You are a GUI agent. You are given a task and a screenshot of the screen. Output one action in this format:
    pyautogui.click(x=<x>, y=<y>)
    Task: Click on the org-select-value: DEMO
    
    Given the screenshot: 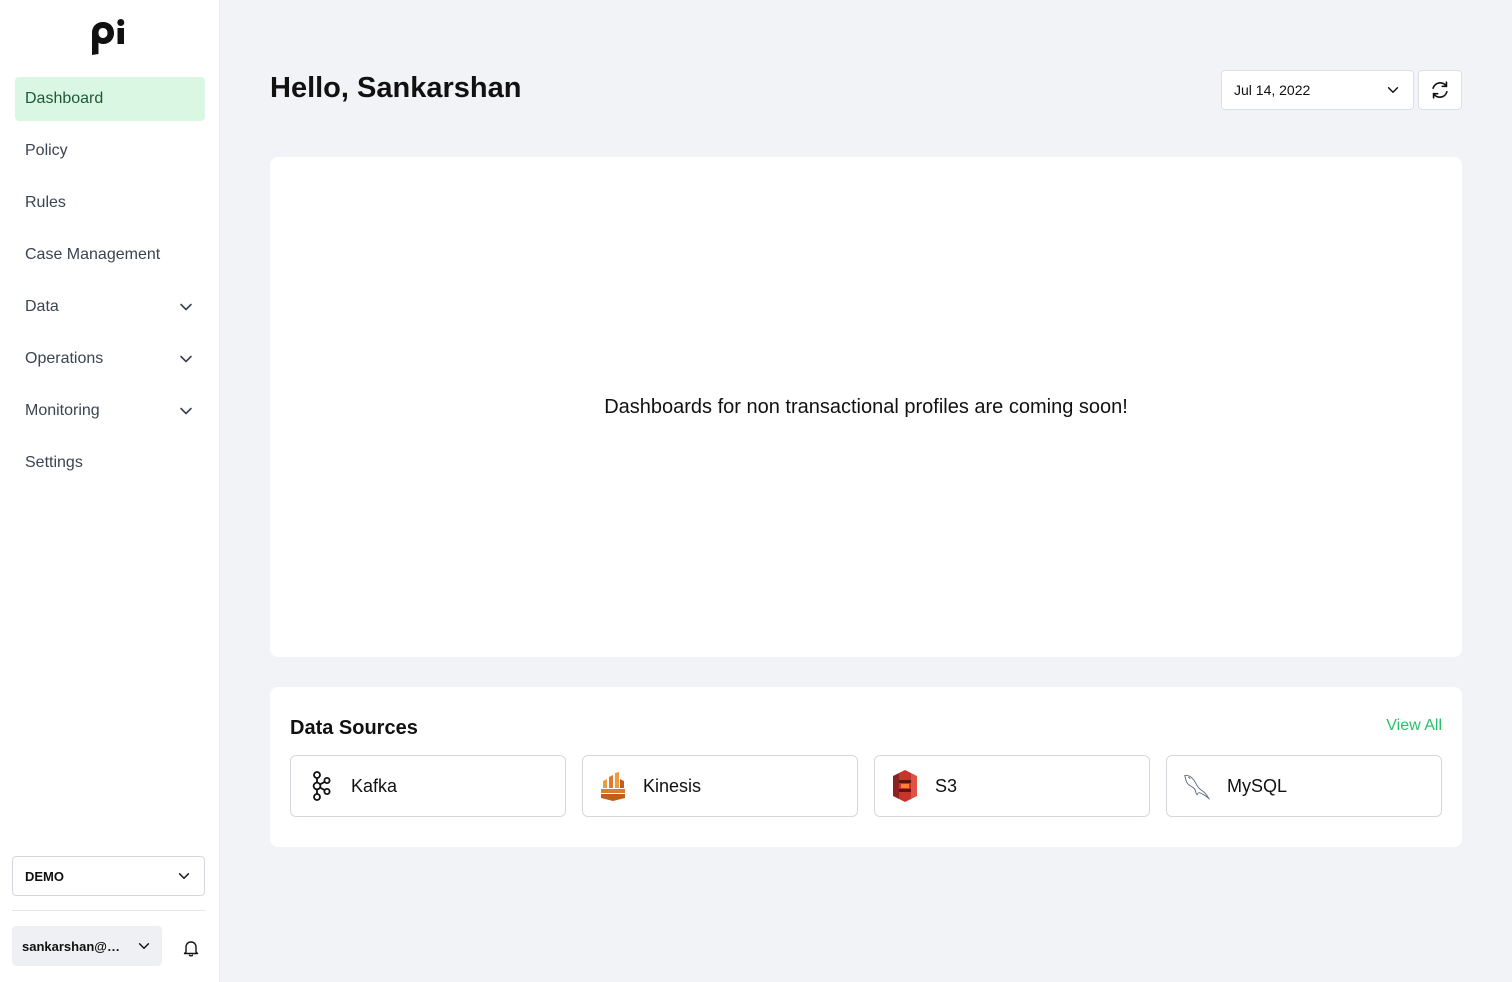 What is the action you would take?
    pyautogui.click(x=44, y=876)
    